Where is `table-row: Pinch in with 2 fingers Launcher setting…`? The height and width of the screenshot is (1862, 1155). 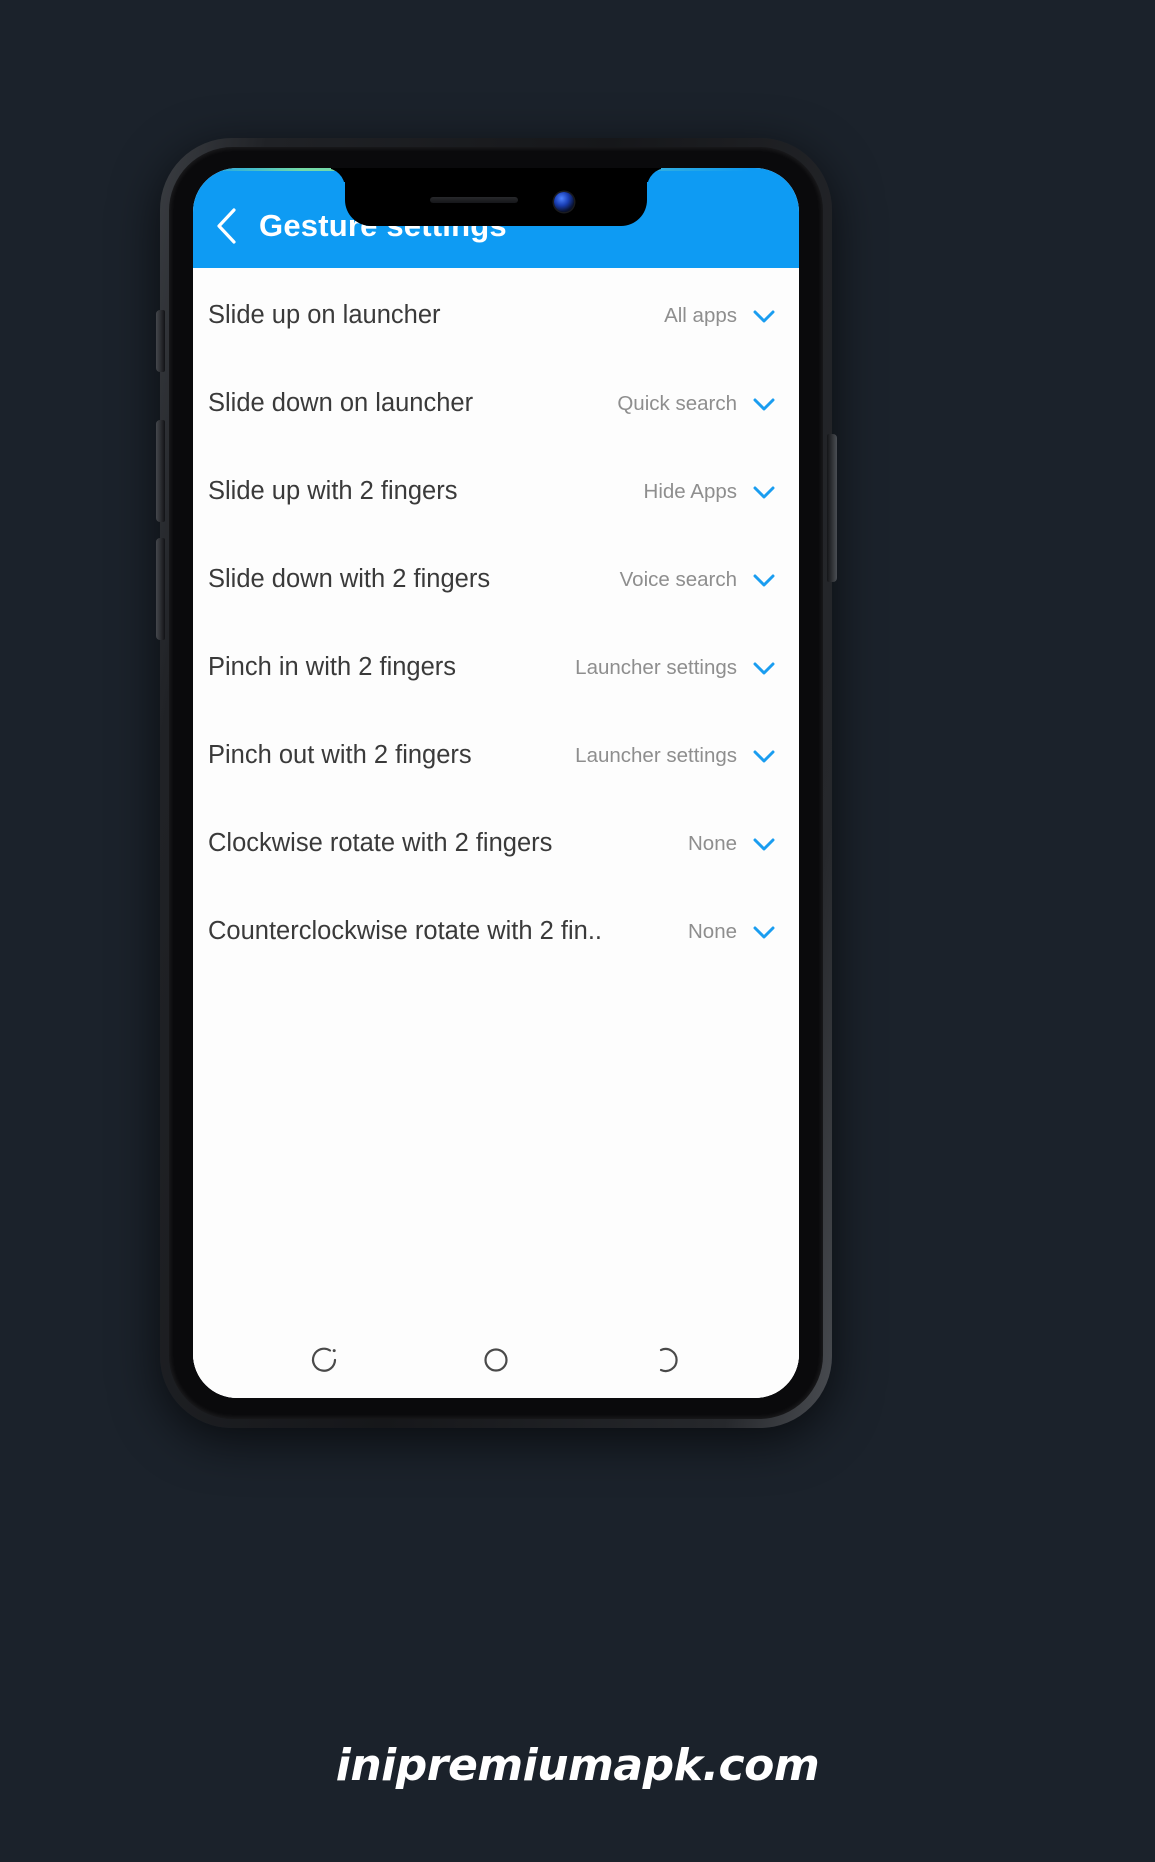 table-row: Pinch in with 2 fingers Launcher setting… is located at coordinates (496, 668).